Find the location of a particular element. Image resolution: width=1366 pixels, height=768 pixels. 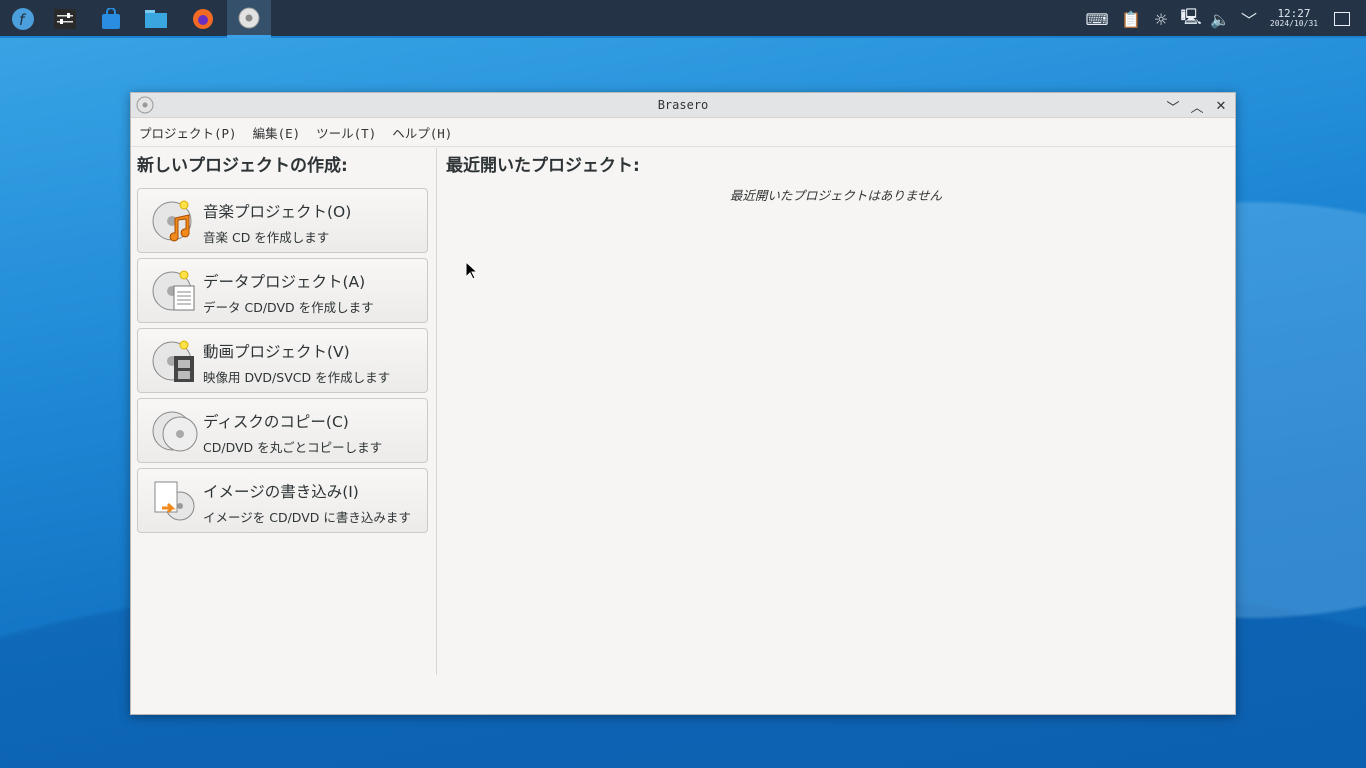

settings-app-button is located at coordinates (65, 19).